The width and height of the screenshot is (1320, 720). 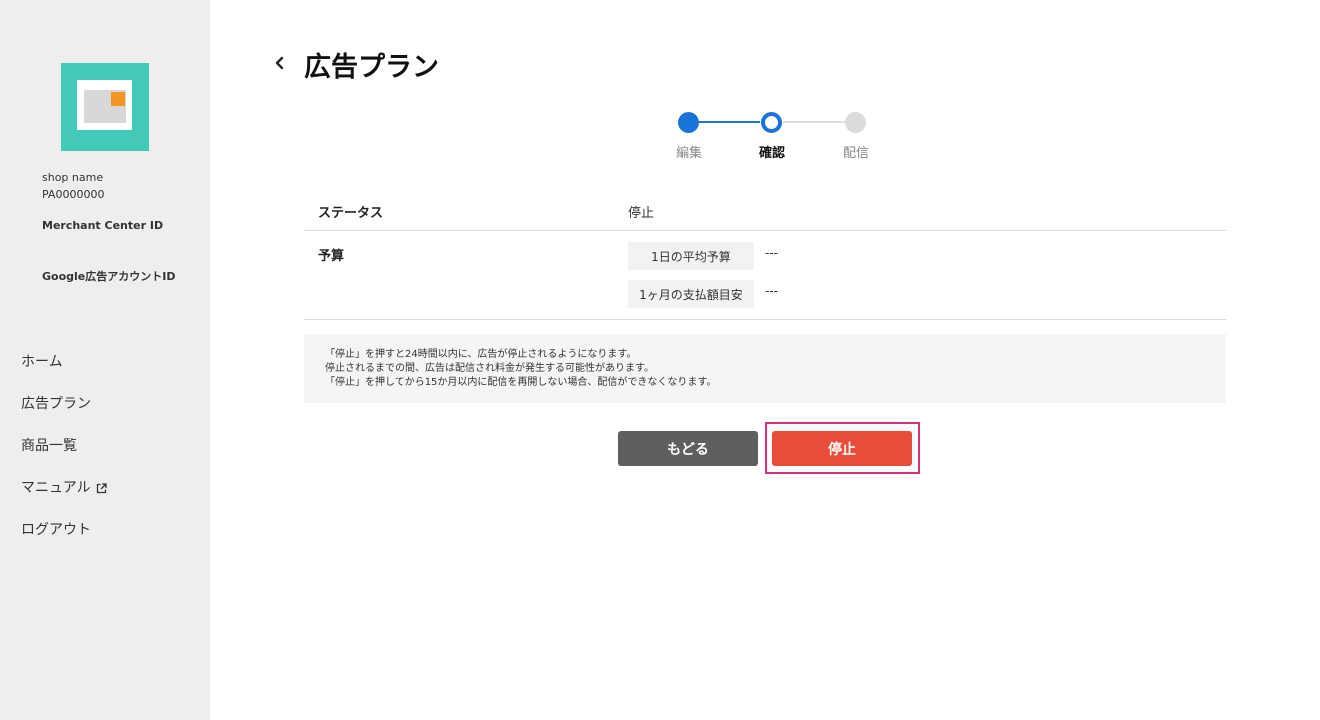 What do you see at coordinates (814, 122) in the screenshot?
I see `step-connector-pending` at bounding box center [814, 122].